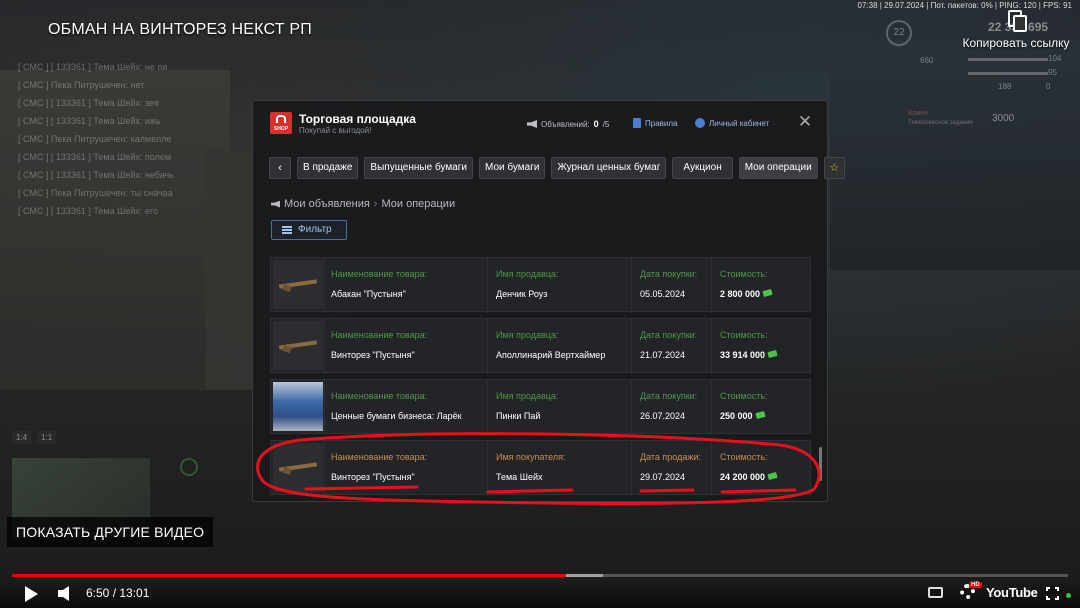  What do you see at coordinates (1016, 31) in the screenshot?
I see `copy-link-button: Копировать ссылку` at bounding box center [1016, 31].